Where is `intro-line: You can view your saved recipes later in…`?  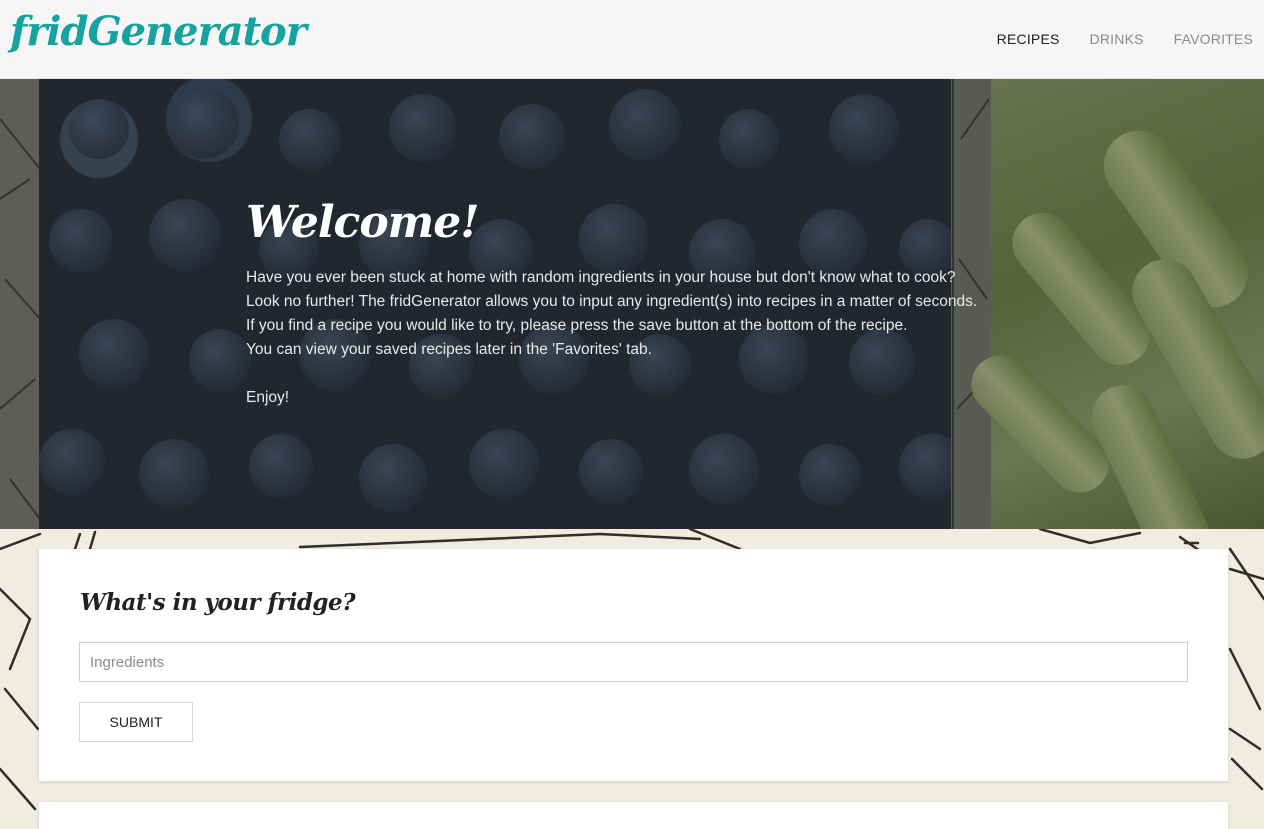 intro-line: You can view your saved recipes later in… is located at coordinates (449, 349).